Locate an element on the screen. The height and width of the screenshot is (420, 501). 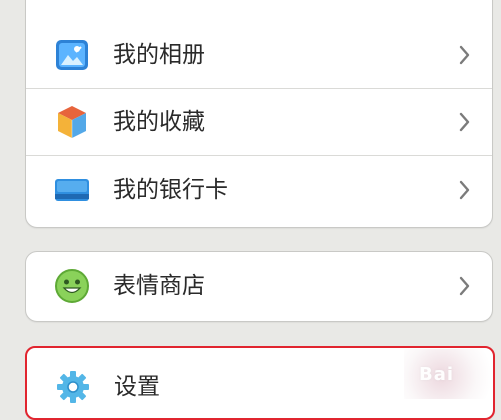
smiley-face-icon is located at coordinates (72, 286).